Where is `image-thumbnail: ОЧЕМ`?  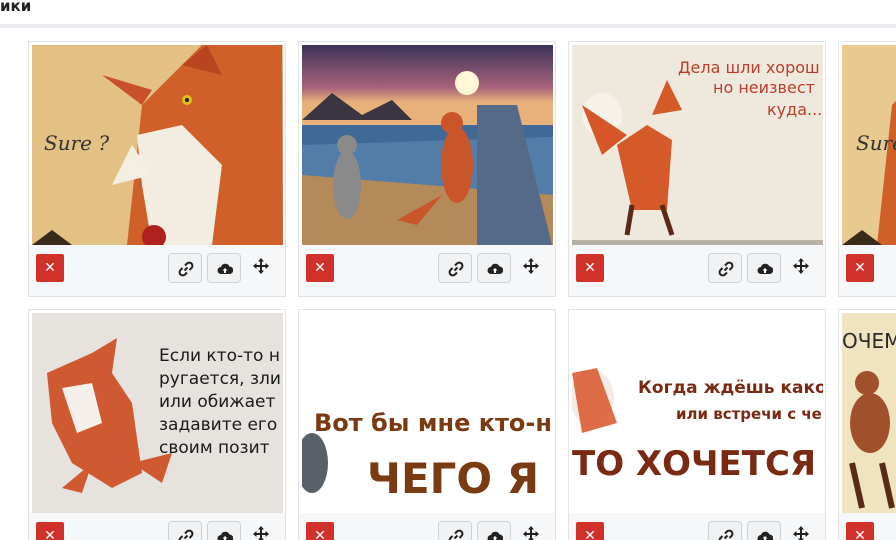
image-thumbnail: ОЧЕМ is located at coordinates (869, 413).